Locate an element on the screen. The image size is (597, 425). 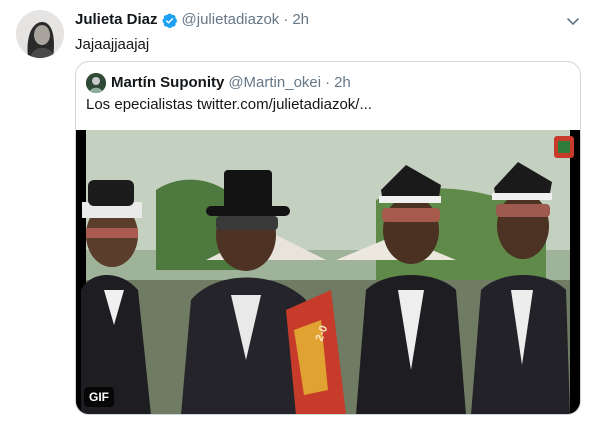
tweet-timestamp: 2h is located at coordinates (300, 20).